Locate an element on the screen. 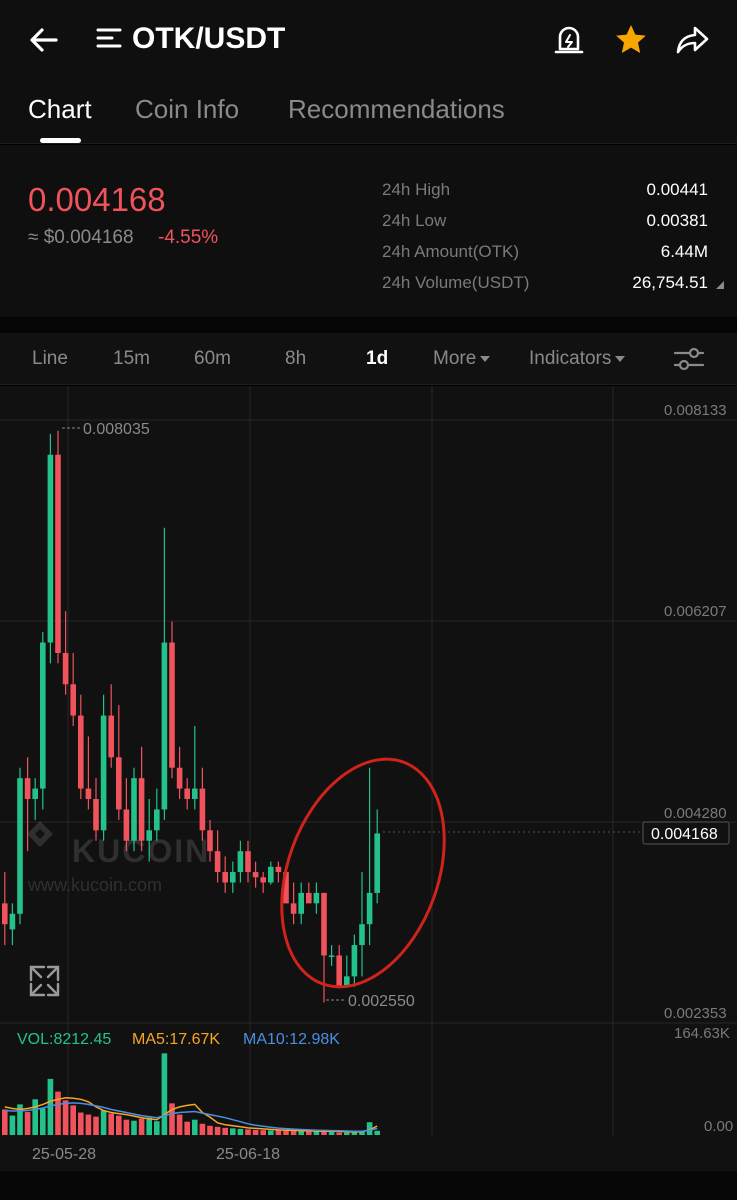 Image resolution: width=737 pixels, height=1200 pixels. ma5-label: MA5:17.67K is located at coordinates (176, 1039).